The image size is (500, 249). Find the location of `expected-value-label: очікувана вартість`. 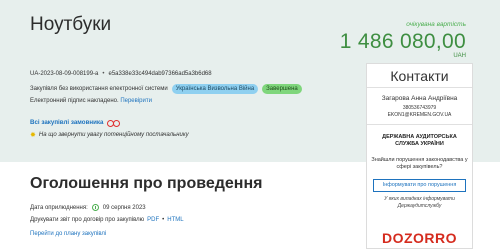

expected-value-label: очікувана вартість is located at coordinates (436, 24).